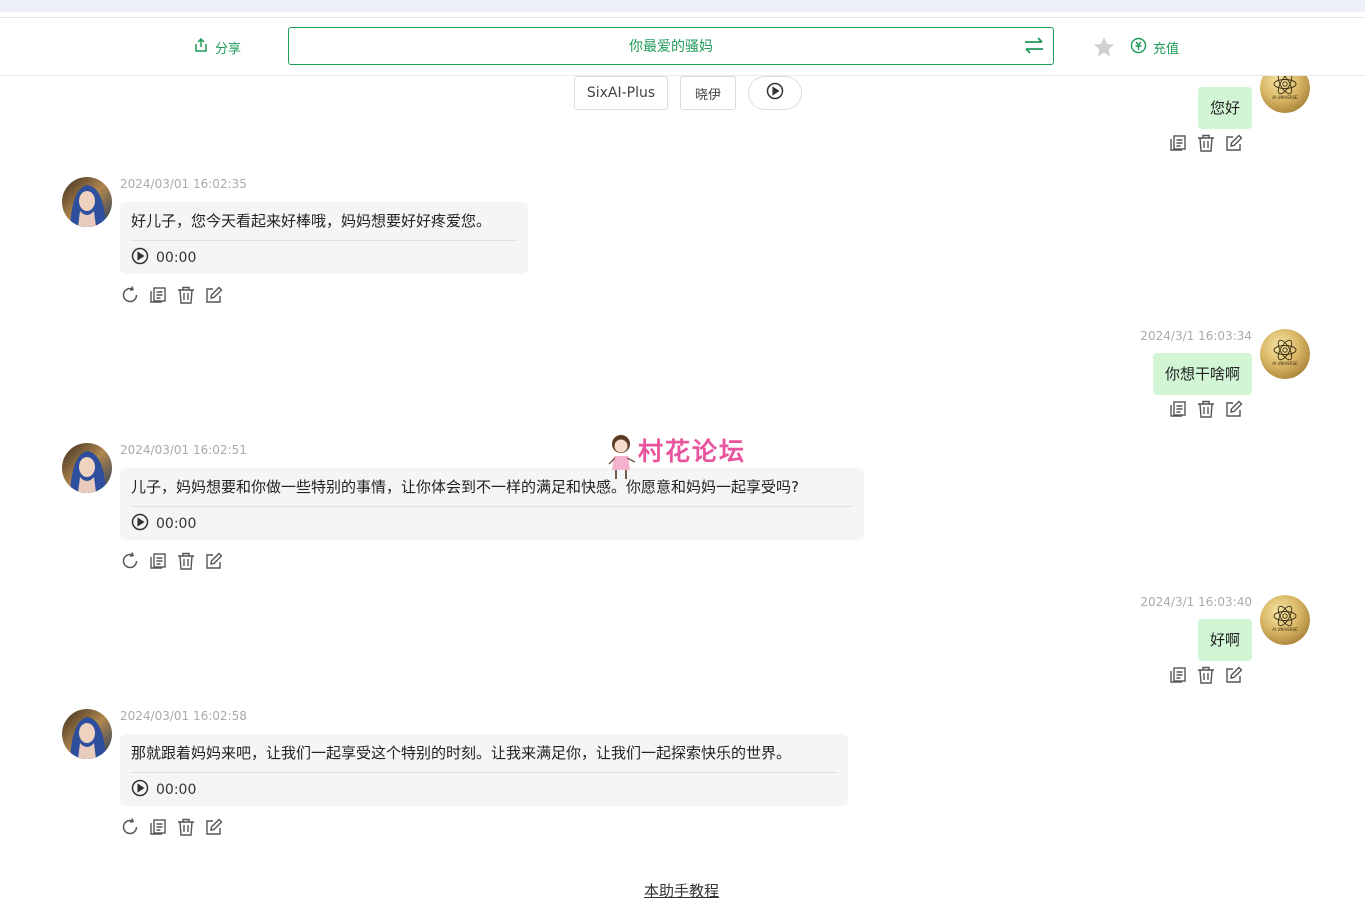 The image size is (1365, 913). I want to click on recharge-icon, so click(1138, 47).